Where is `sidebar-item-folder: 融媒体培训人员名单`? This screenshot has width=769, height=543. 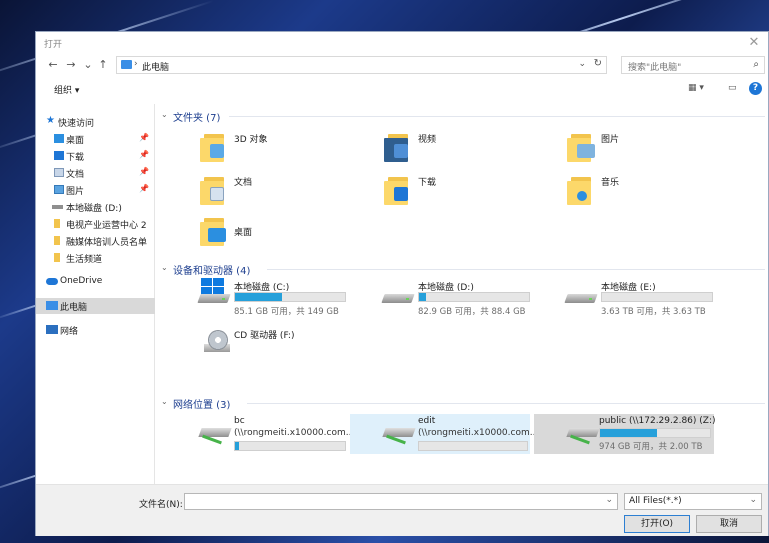 sidebar-item-folder: 融媒体培训人员名单 is located at coordinates (95, 241).